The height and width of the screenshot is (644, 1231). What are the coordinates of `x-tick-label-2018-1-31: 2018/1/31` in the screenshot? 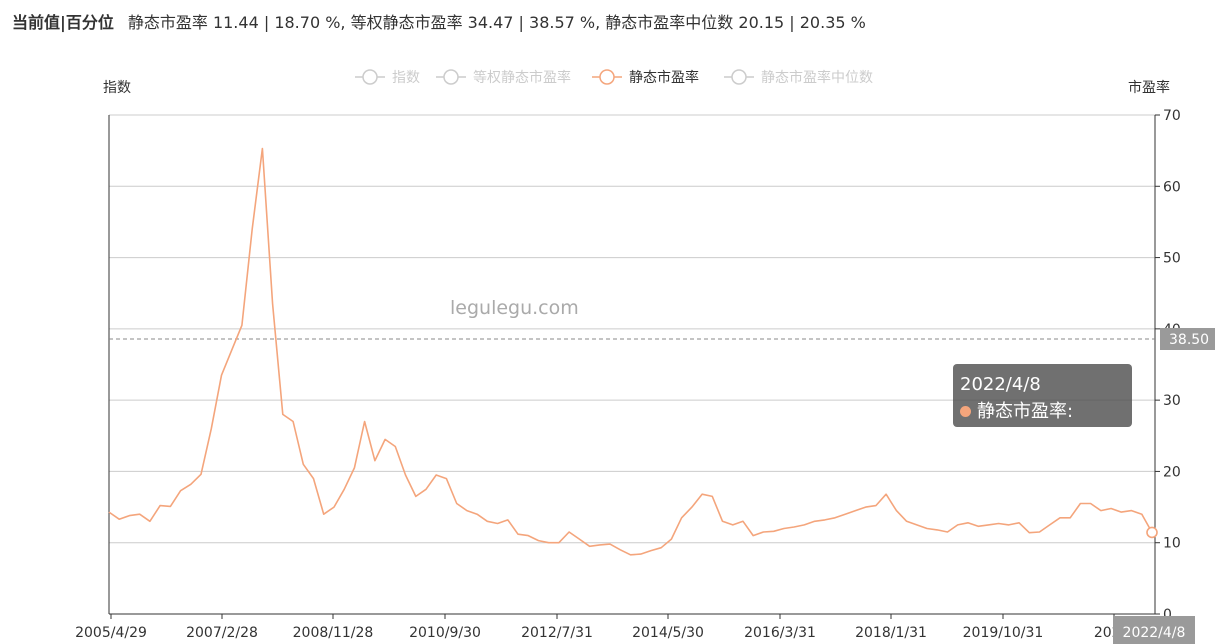 It's located at (891, 633).